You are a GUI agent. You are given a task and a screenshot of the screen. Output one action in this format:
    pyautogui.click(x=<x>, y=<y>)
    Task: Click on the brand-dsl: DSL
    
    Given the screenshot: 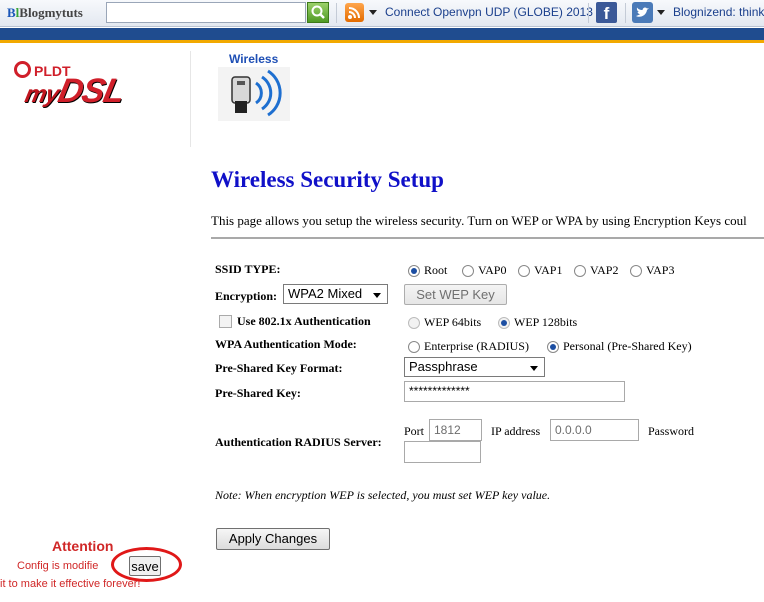 What is the action you would take?
    pyautogui.click(x=91, y=91)
    